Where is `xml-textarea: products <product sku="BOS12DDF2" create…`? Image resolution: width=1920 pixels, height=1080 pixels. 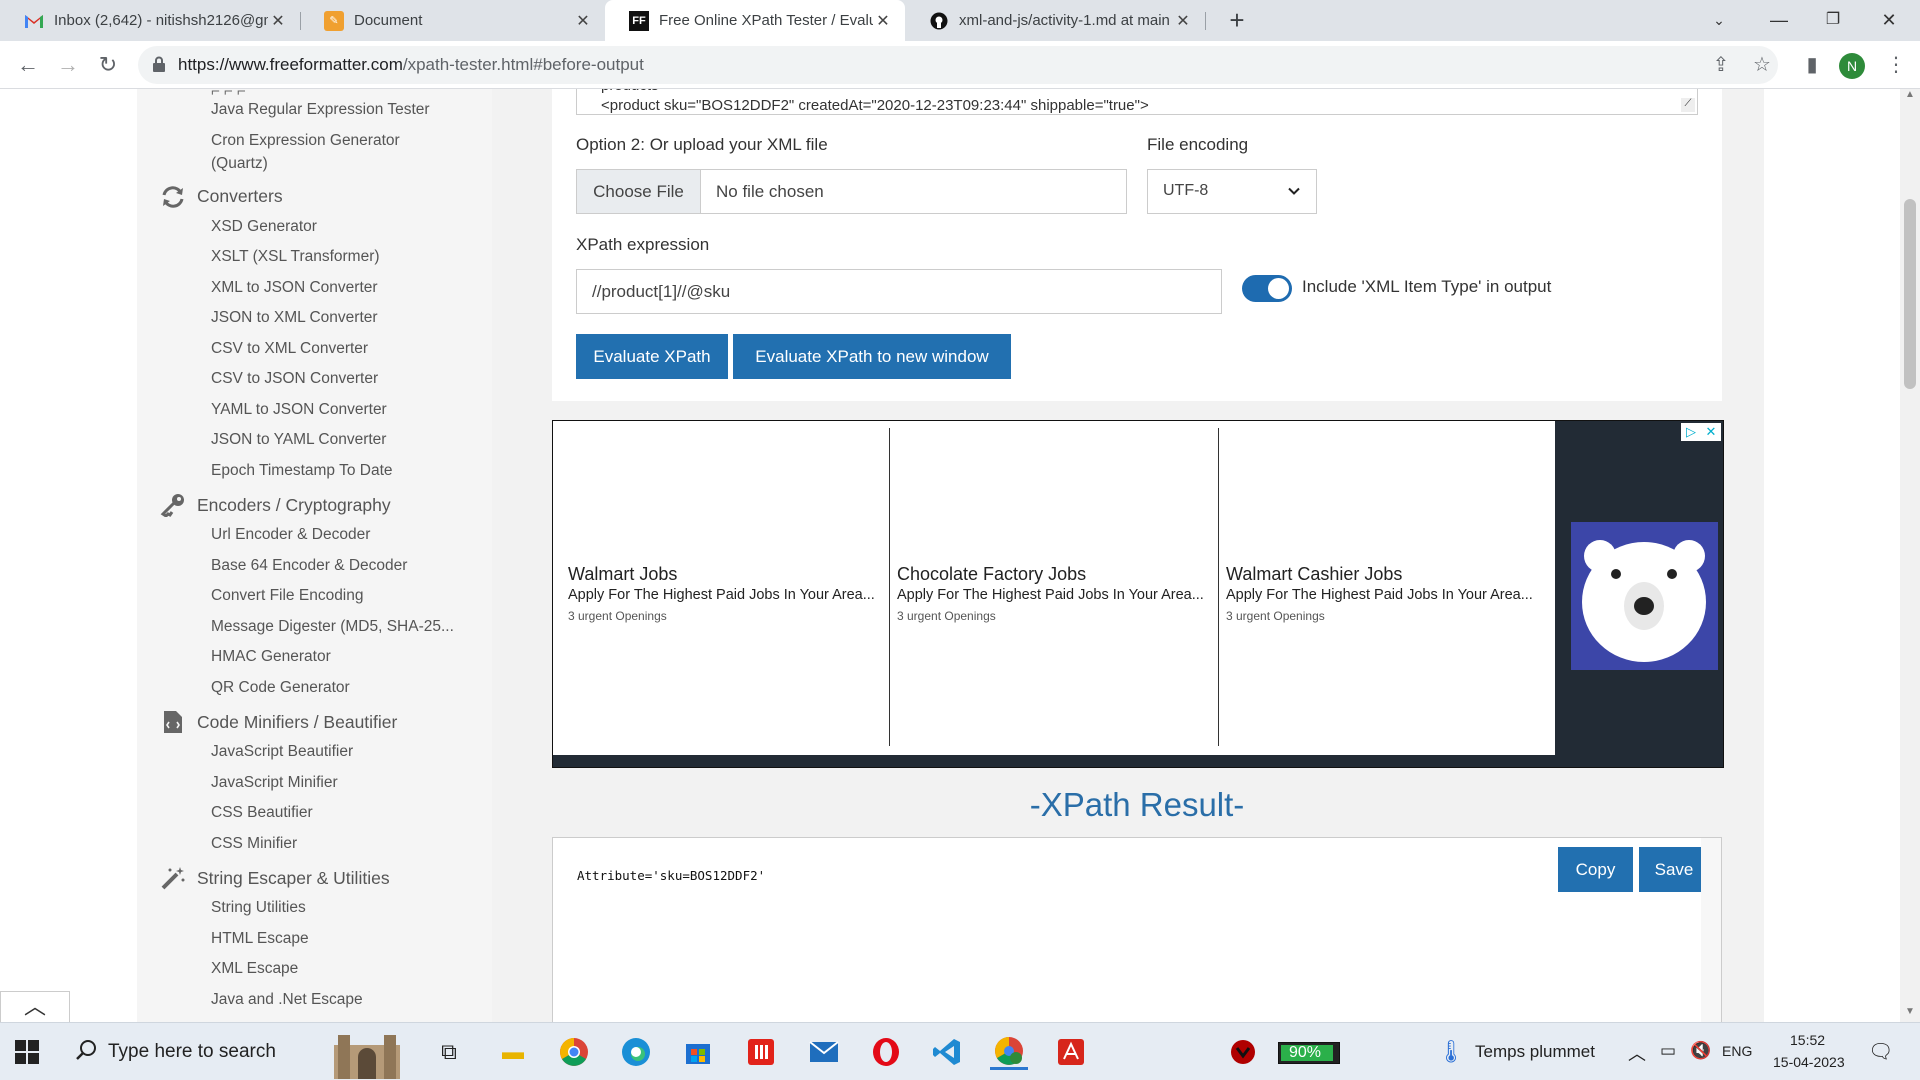 xml-textarea: products <product sku="BOS12DDF2" create… is located at coordinates (1137, 102).